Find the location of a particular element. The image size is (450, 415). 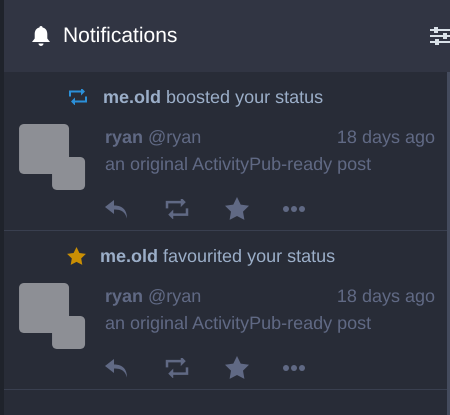

column-title: Notifications is located at coordinates (120, 36).